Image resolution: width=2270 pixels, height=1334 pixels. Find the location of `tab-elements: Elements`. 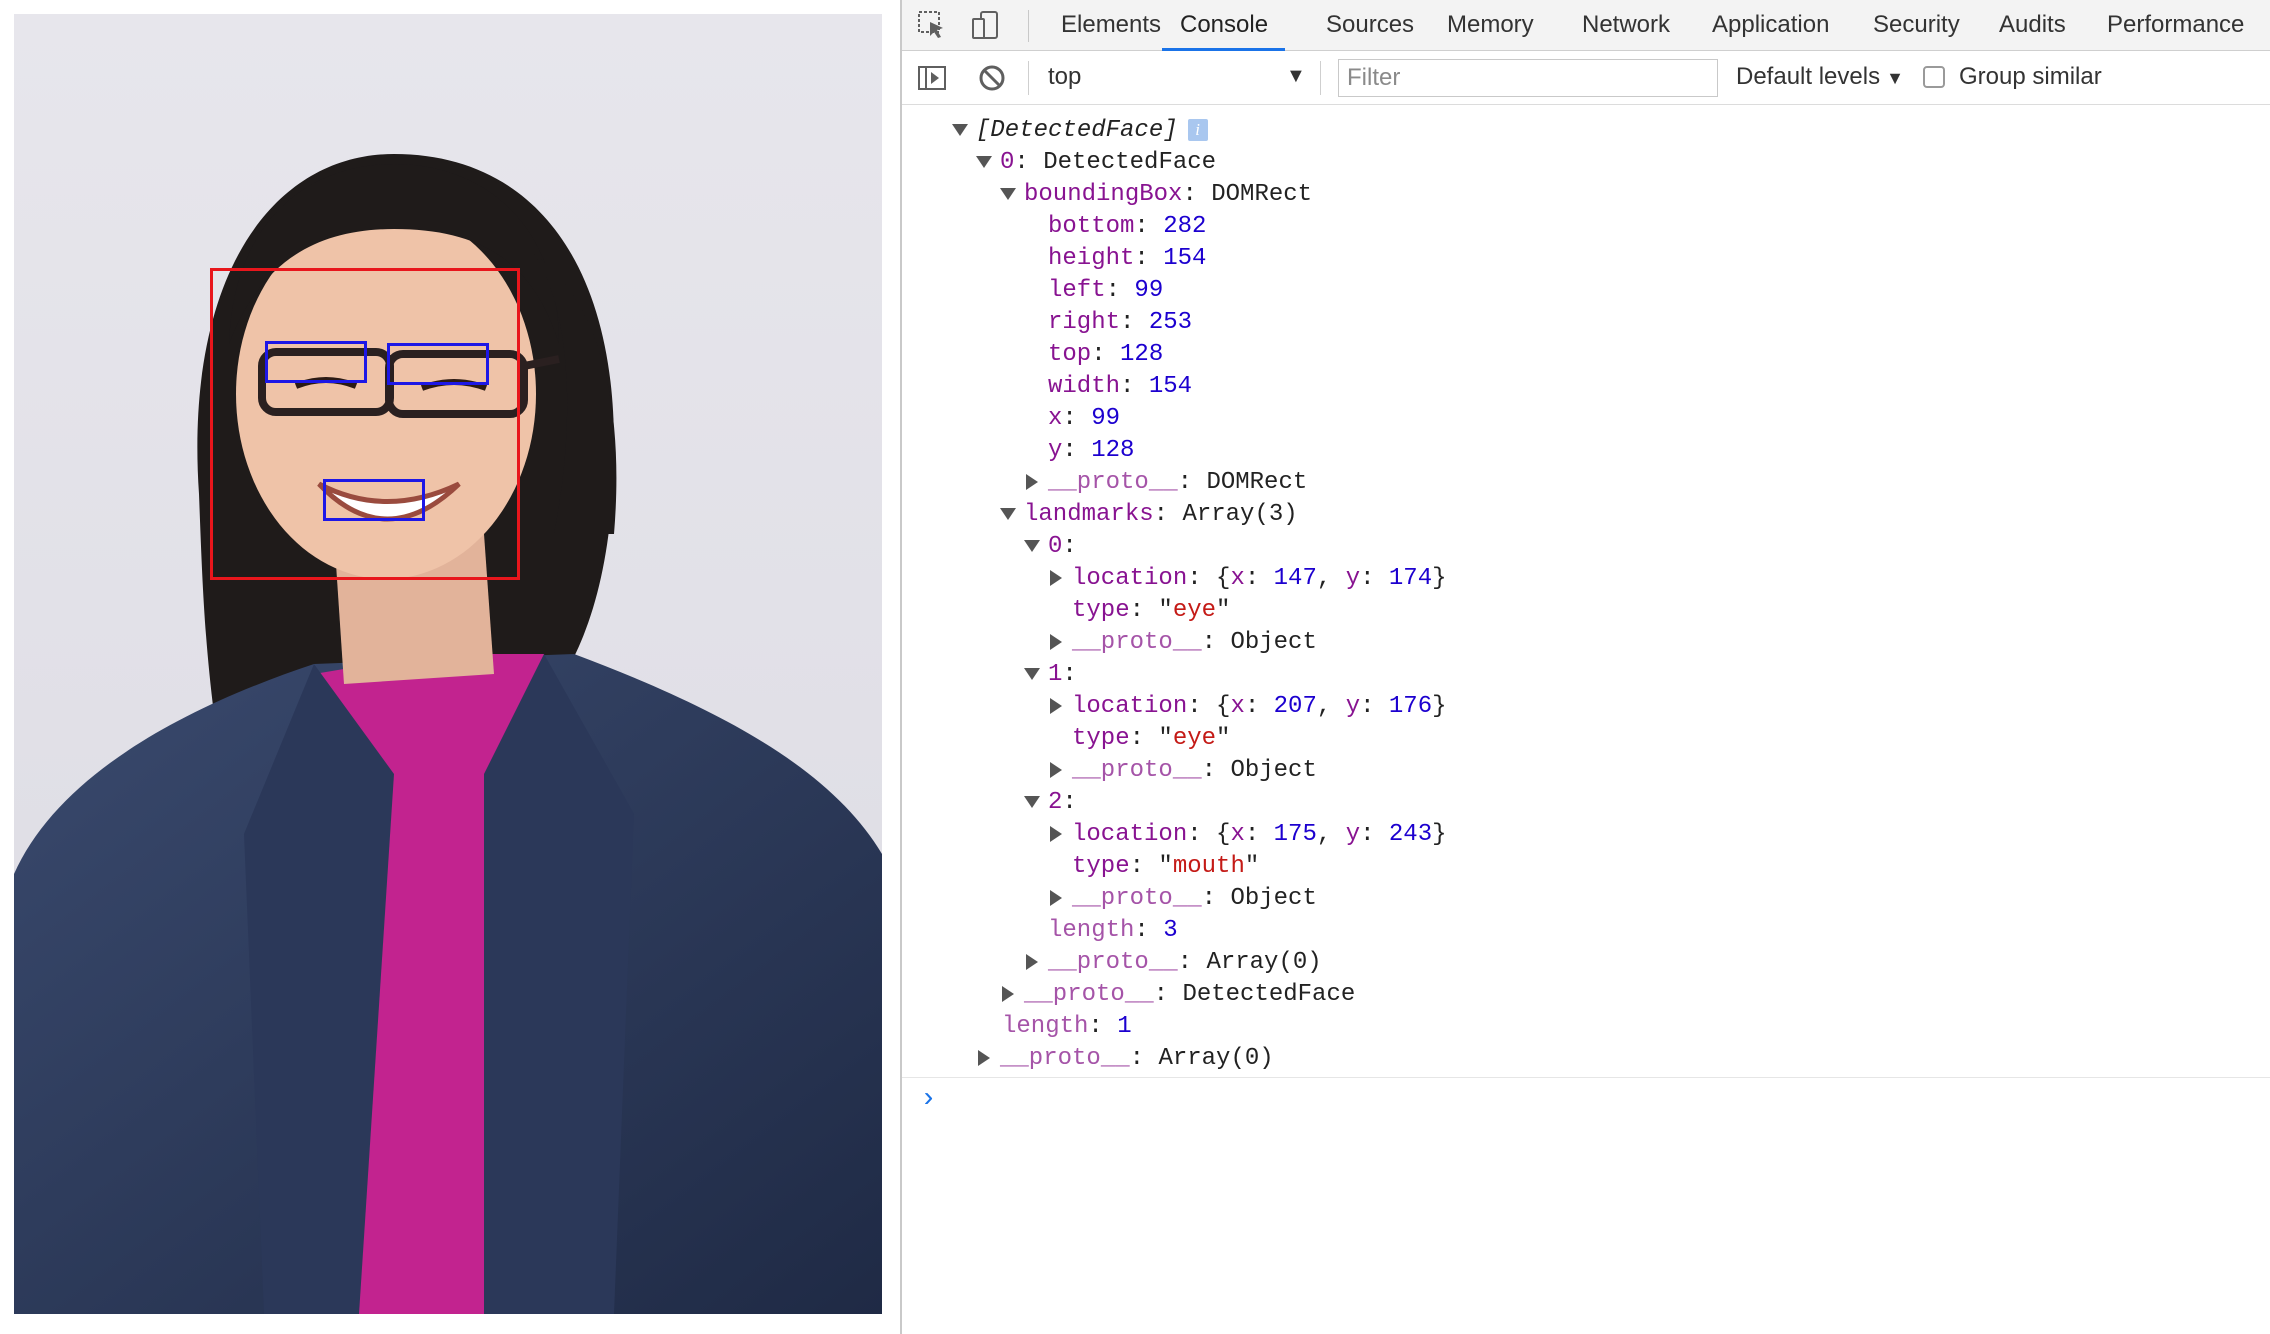

tab-elements: Elements is located at coordinates (1111, 25).